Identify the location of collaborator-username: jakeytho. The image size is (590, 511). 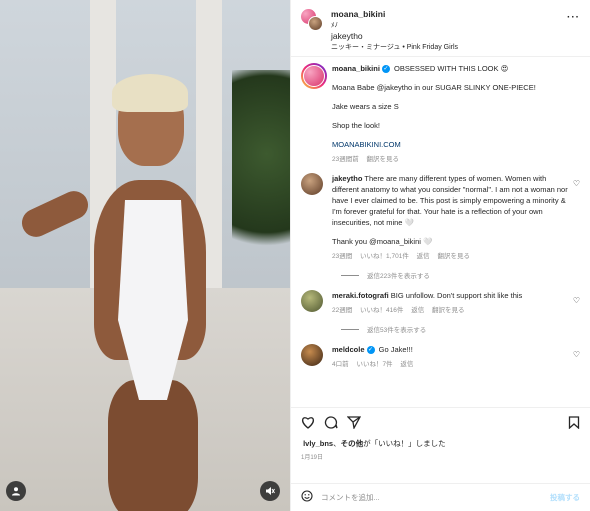
(394, 36).